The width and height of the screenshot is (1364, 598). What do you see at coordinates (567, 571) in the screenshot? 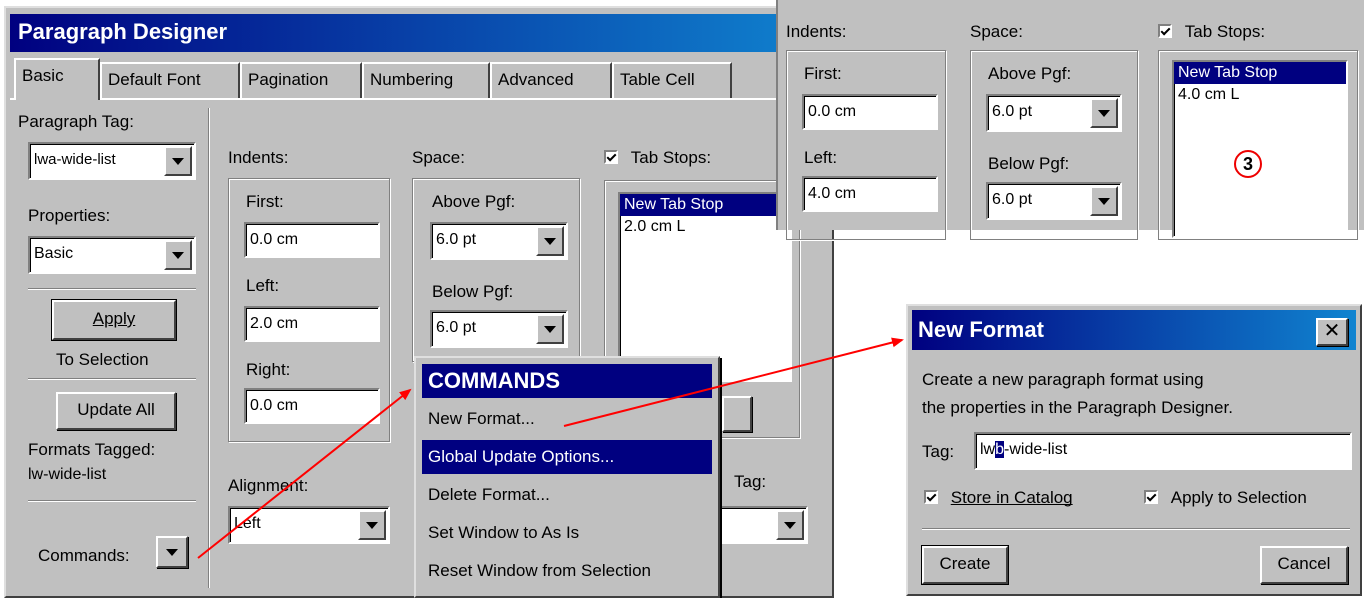
I see `menu-item: Reset Window from Selection` at bounding box center [567, 571].